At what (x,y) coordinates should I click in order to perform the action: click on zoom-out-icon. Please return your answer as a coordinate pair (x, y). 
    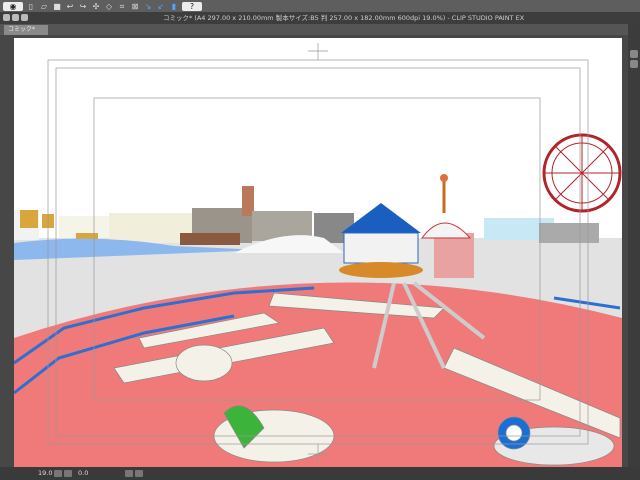
    Looking at the image, I should click on (58, 473).